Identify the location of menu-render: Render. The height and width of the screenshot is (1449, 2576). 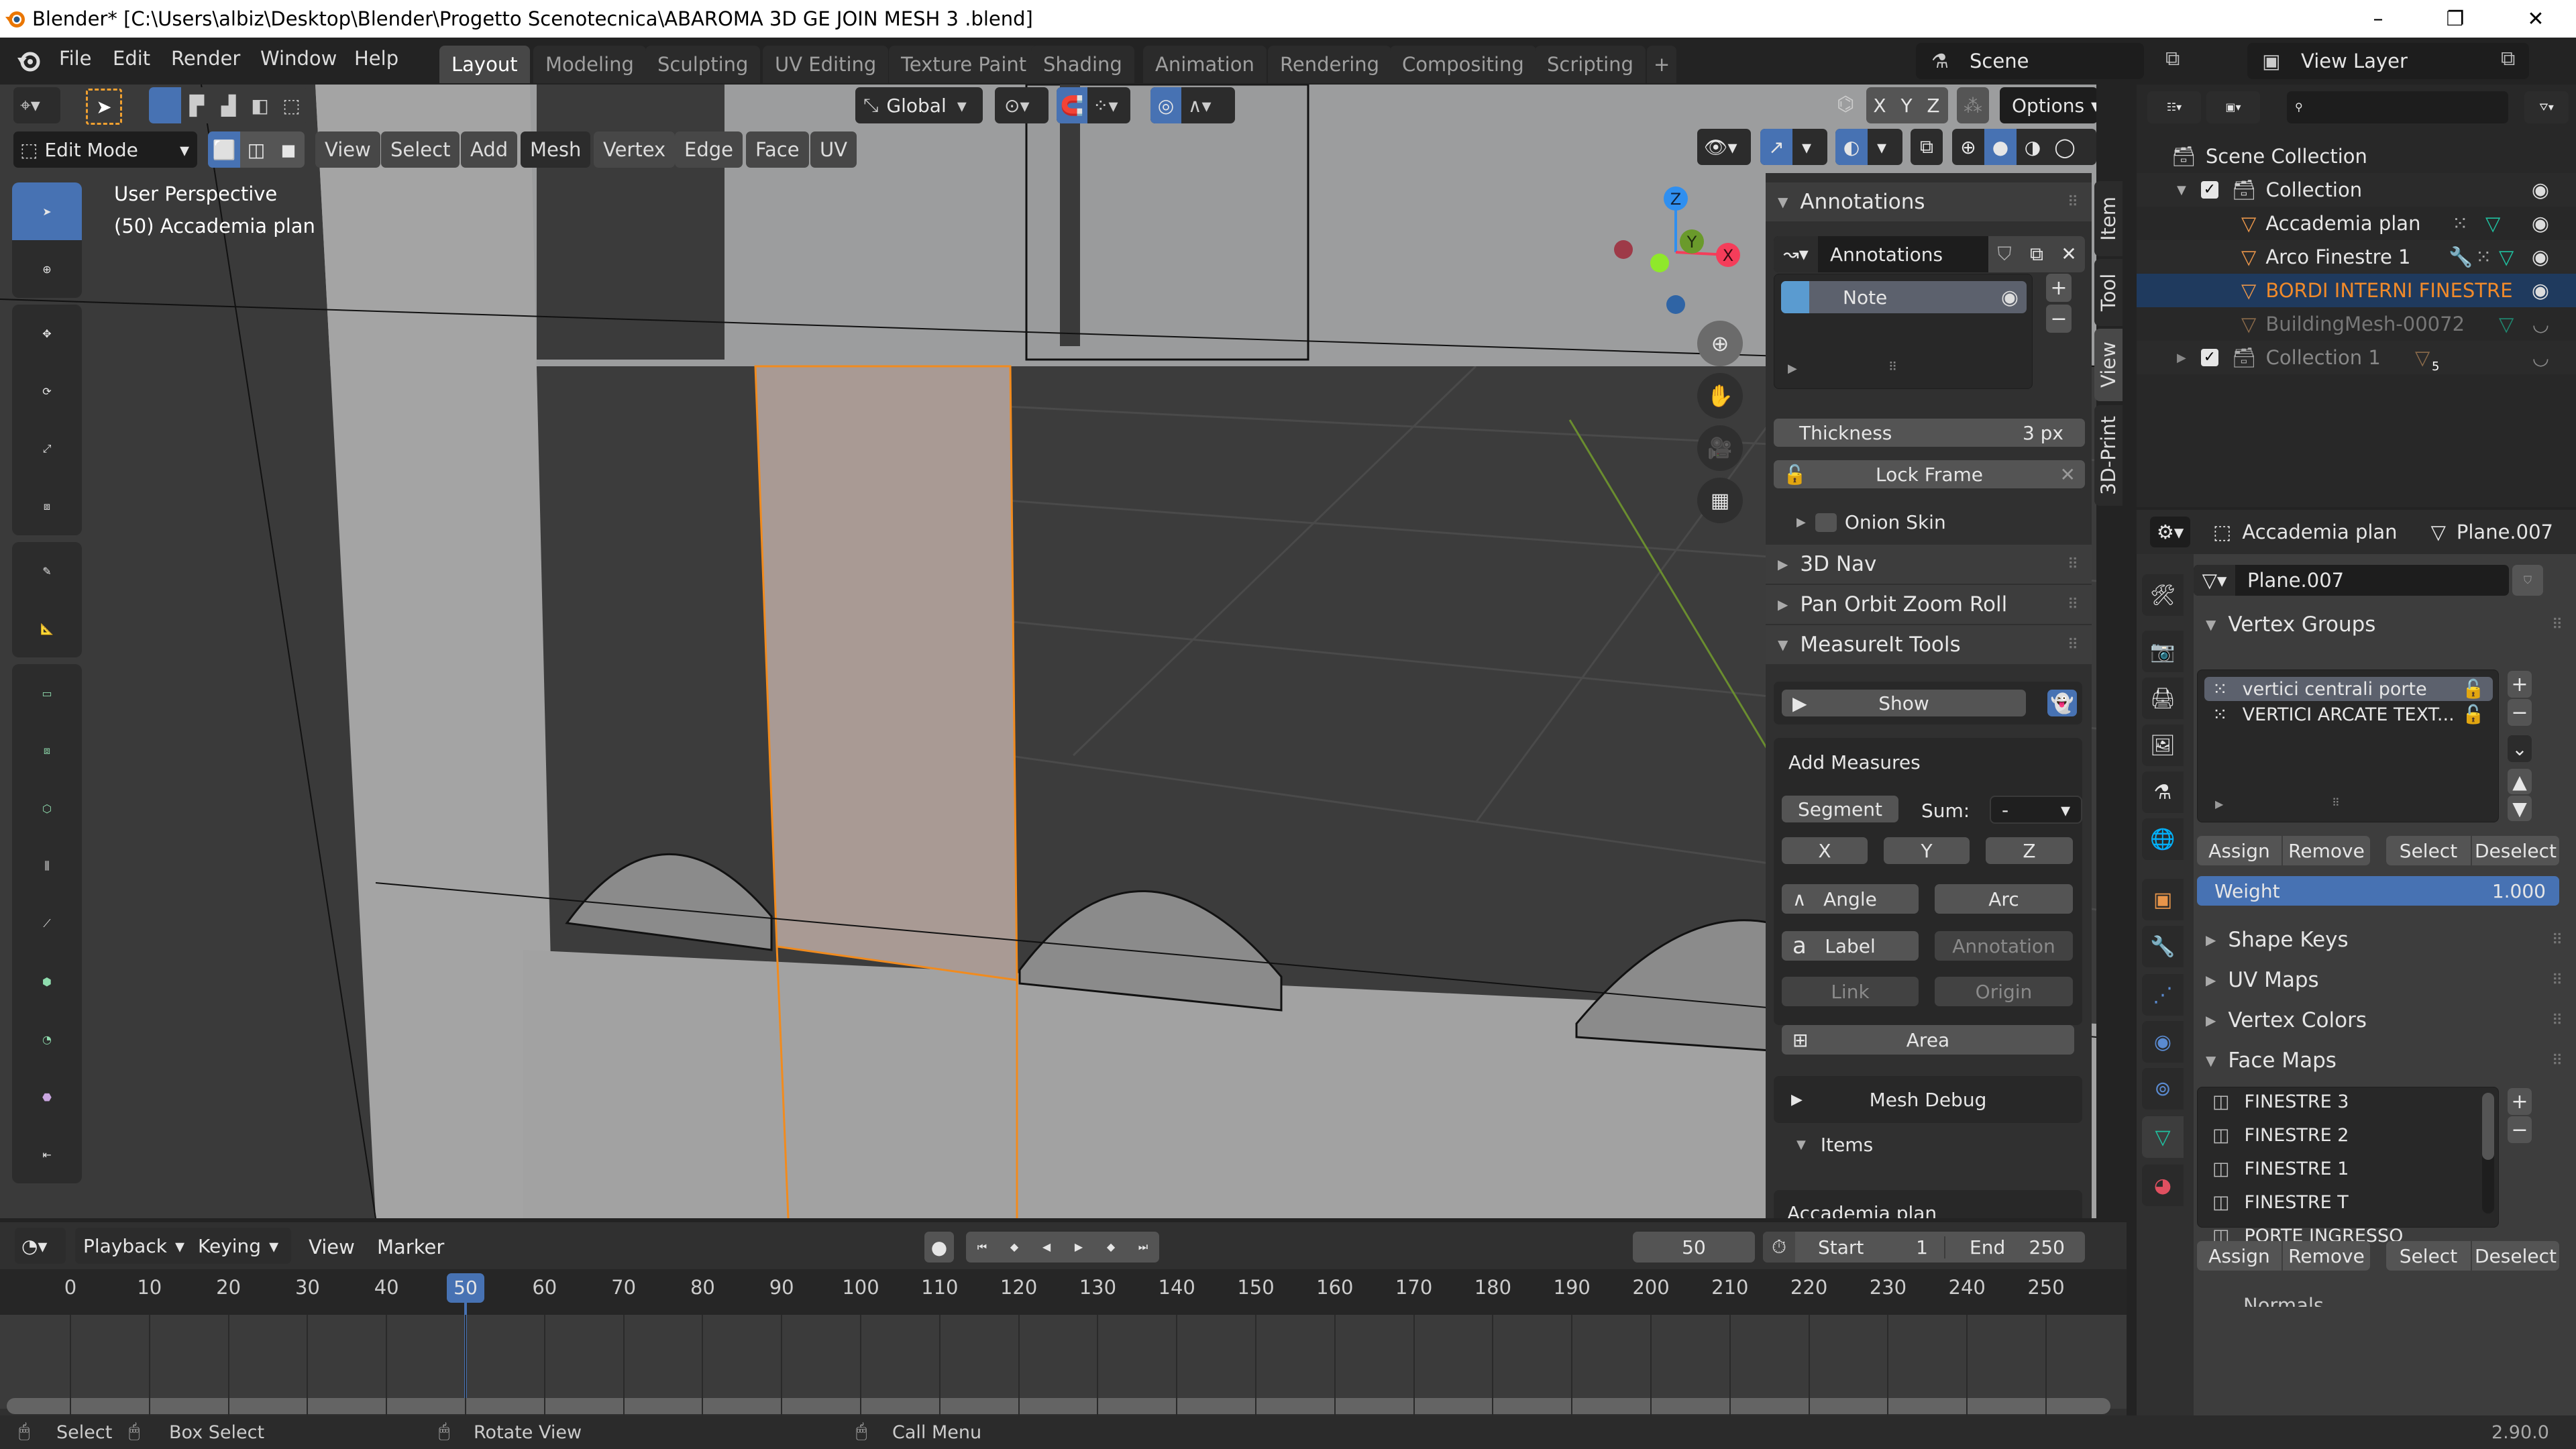
(205, 58).